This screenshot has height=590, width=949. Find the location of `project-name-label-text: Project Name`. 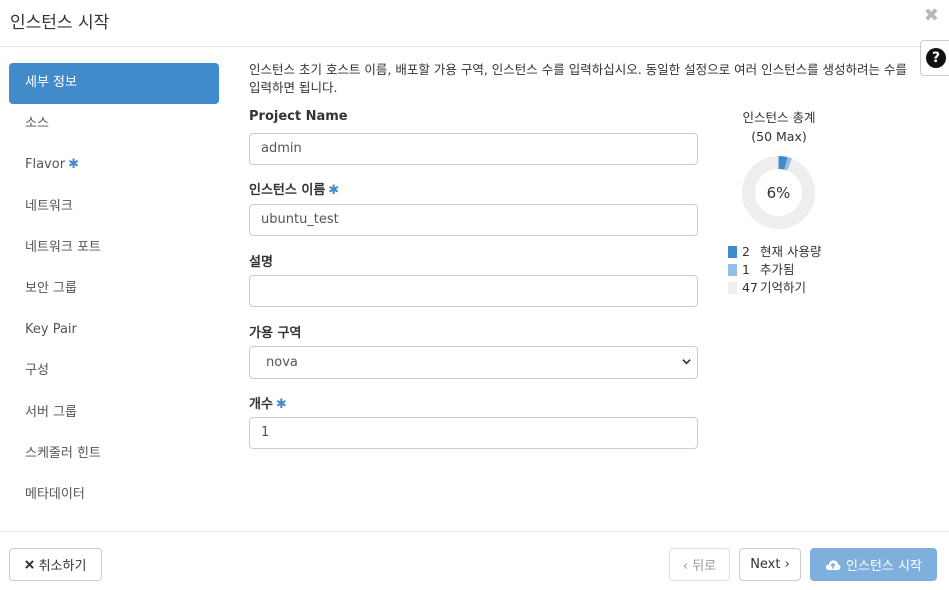

project-name-label-text: Project Name is located at coordinates (298, 116).